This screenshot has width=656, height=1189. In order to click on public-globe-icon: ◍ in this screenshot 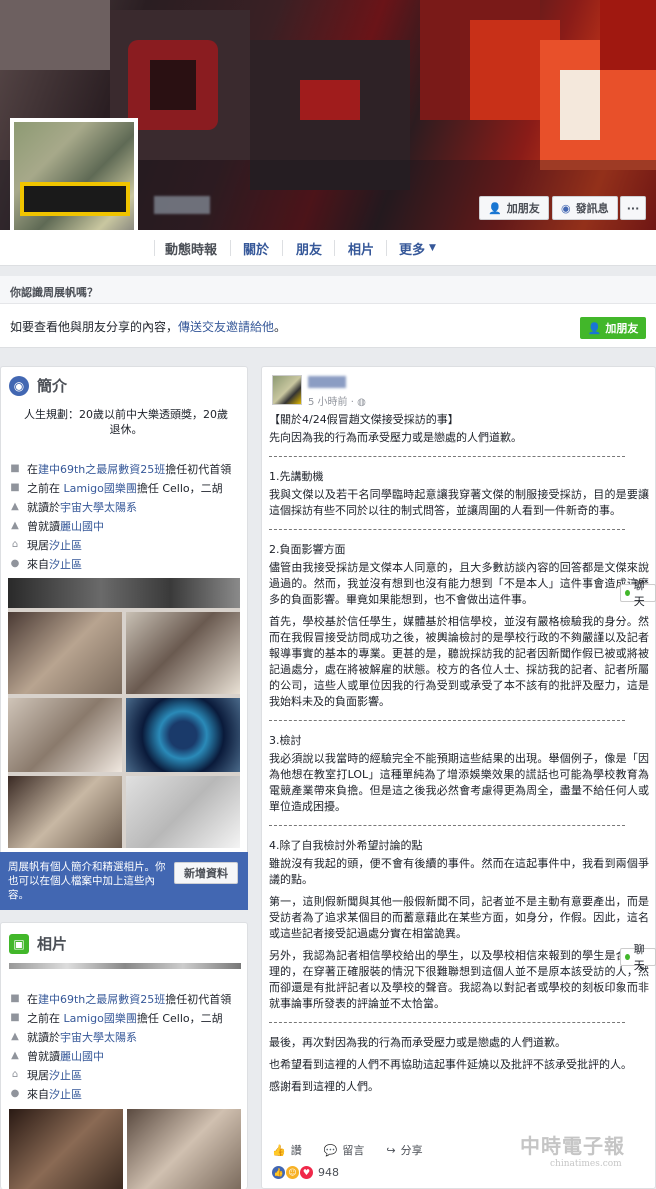, I will do `click(361, 402)`.